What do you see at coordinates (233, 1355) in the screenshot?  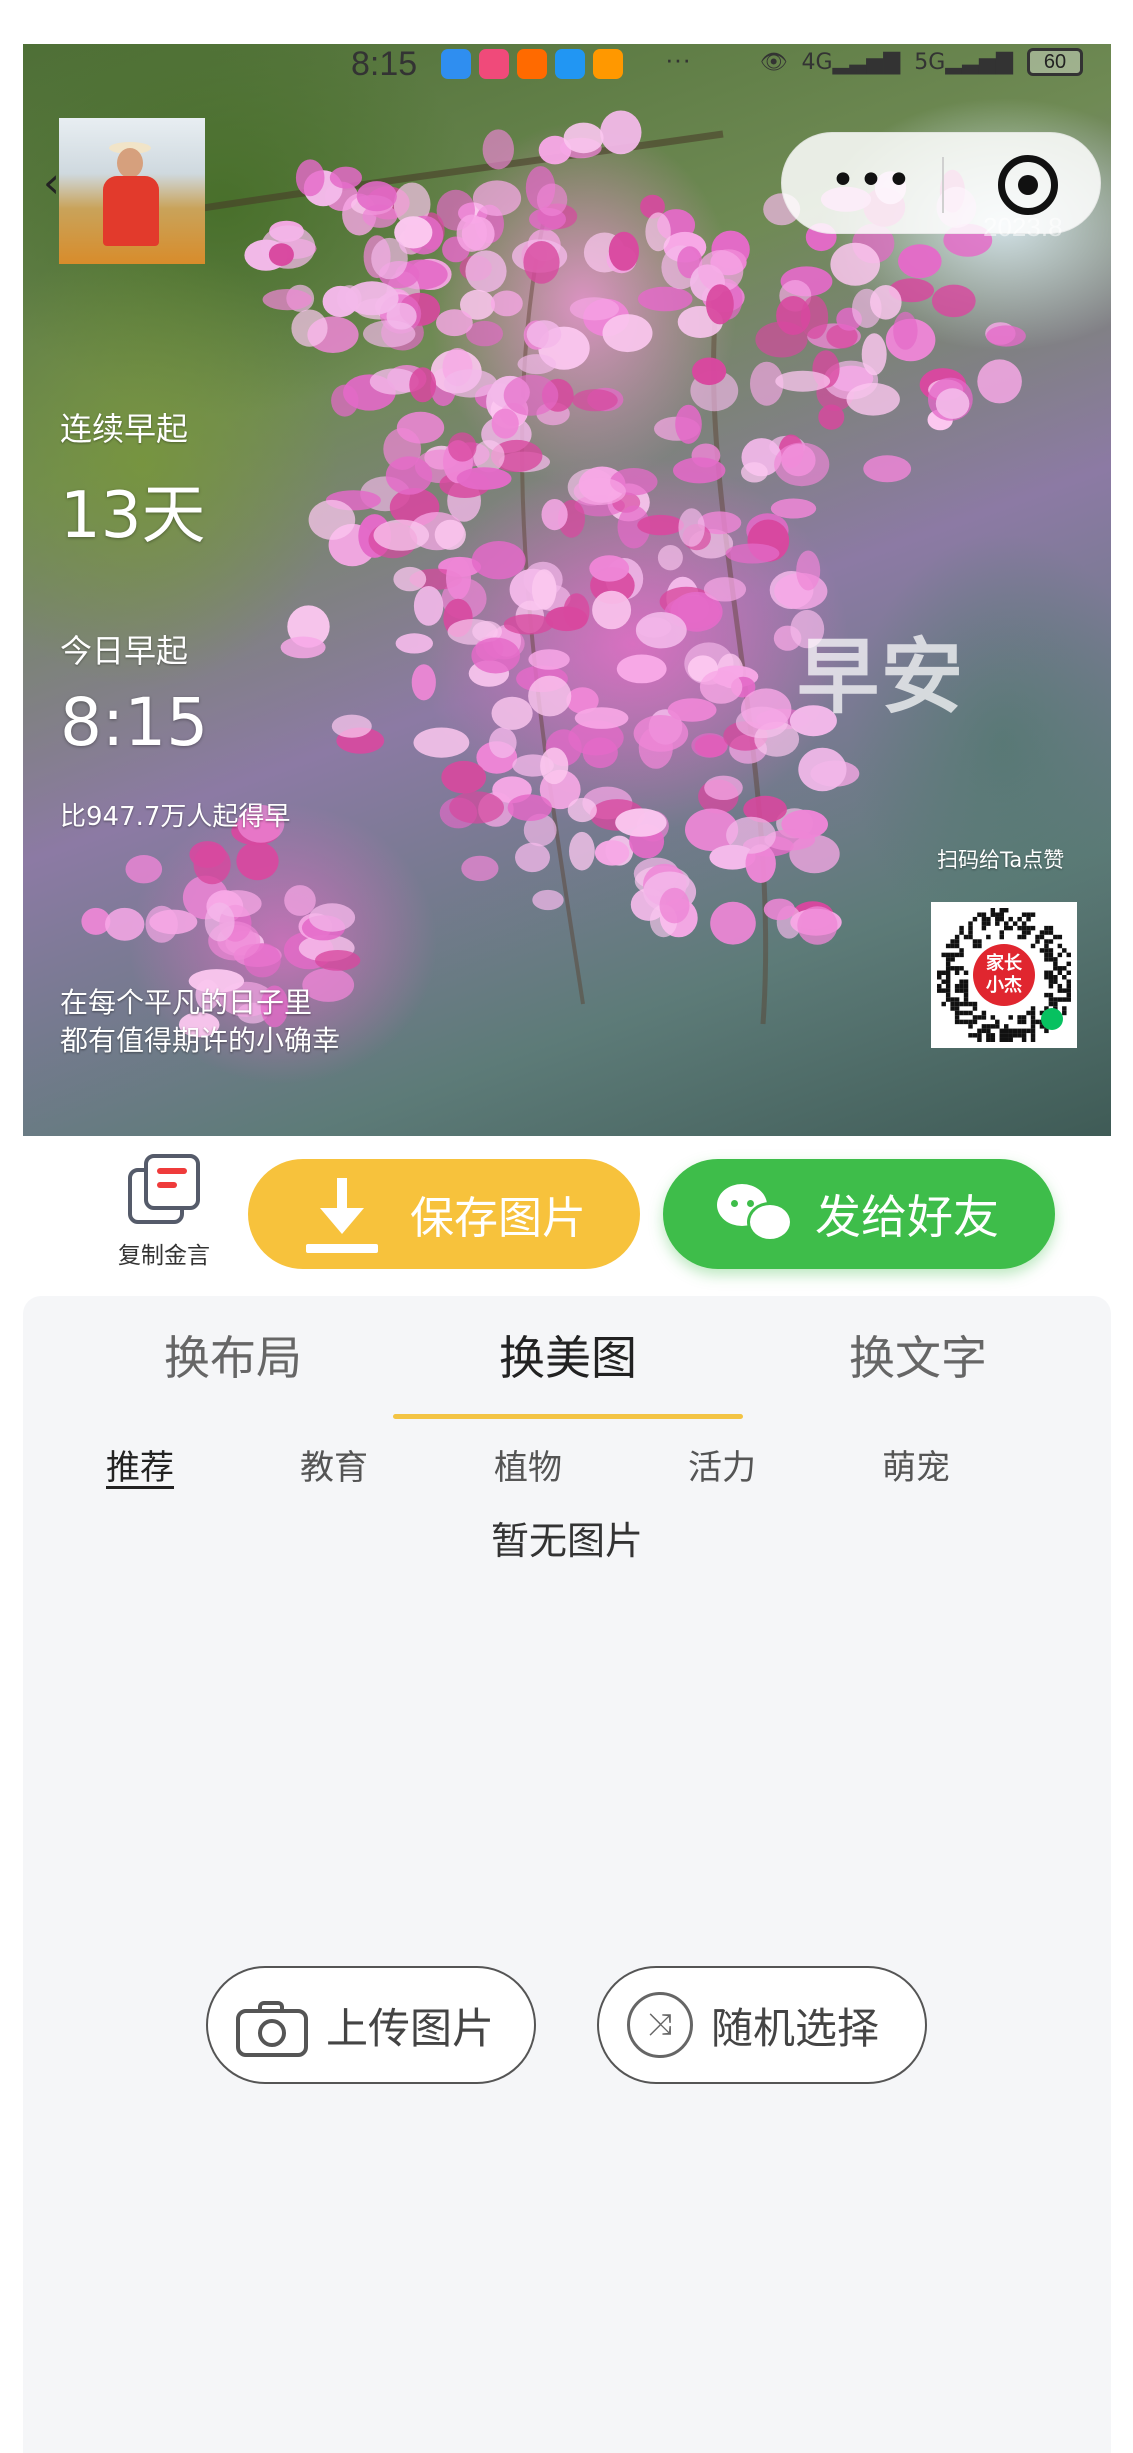 I see `tab-change-layout: 换布局` at bounding box center [233, 1355].